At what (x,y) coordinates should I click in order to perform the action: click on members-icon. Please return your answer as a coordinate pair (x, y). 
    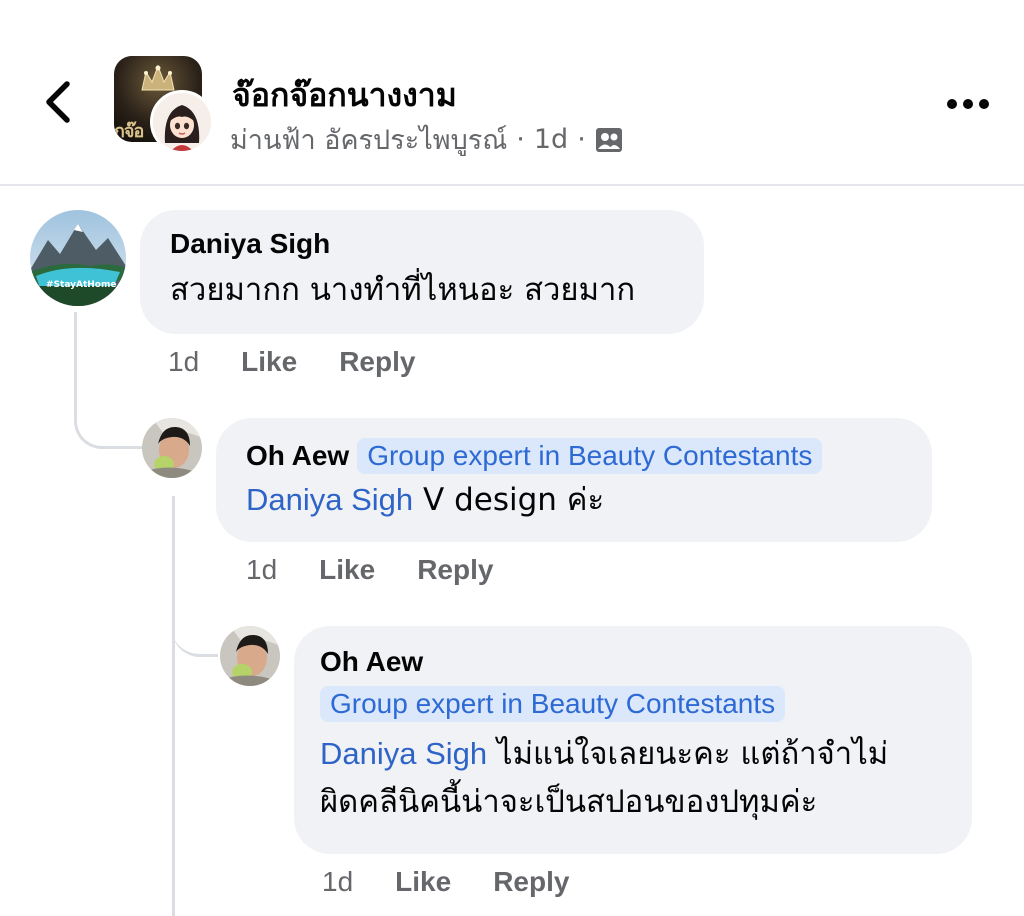
    Looking at the image, I should click on (608, 139).